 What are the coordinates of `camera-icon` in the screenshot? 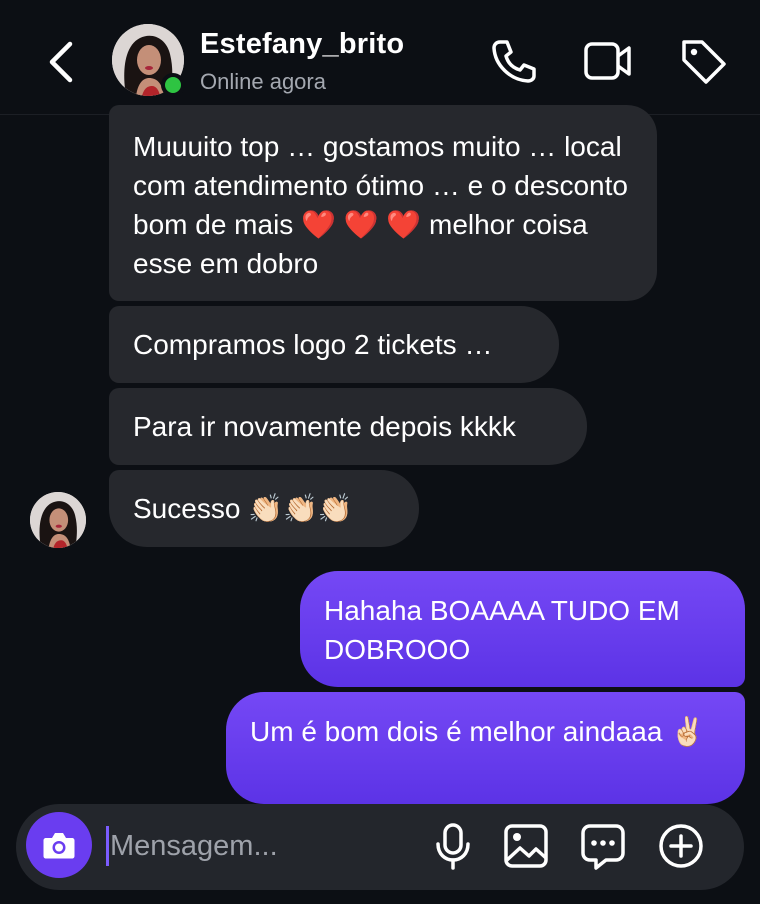 It's located at (59, 846).